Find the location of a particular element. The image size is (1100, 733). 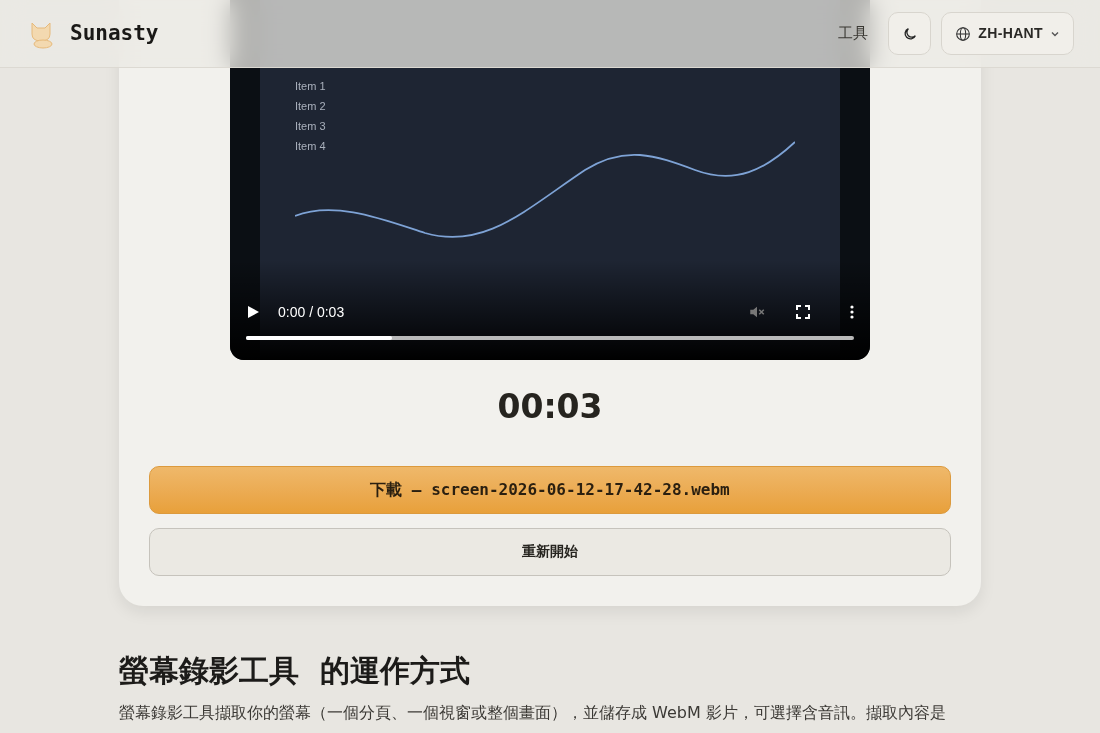

tools-link: 工具 is located at coordinates (853, 33).